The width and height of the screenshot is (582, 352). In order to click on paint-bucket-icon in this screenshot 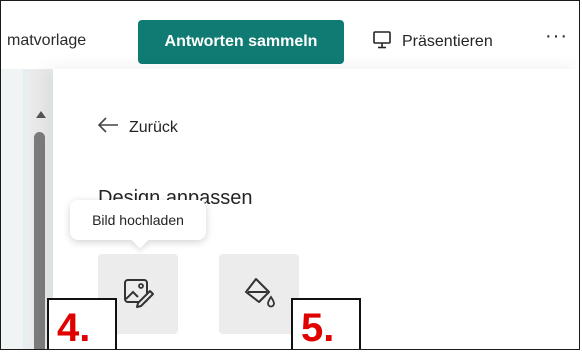, I will do `click(259, 294)`.